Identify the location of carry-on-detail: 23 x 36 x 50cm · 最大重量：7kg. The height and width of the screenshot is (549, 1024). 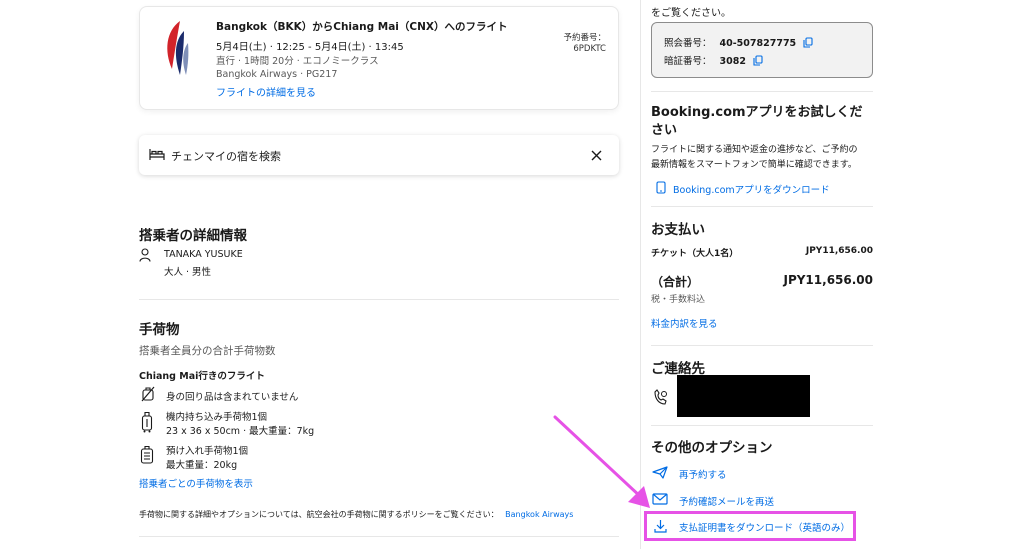
(240, 431).